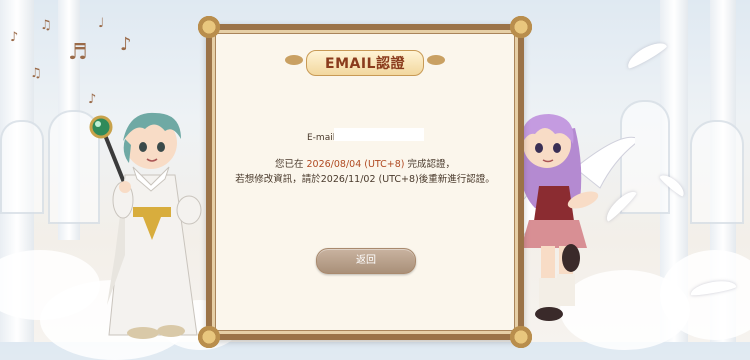 This screenshot has width=750, height=360. Describe the element at coordinates (366, 261) in the screenshot. I see `back-button: 返回` at that location.